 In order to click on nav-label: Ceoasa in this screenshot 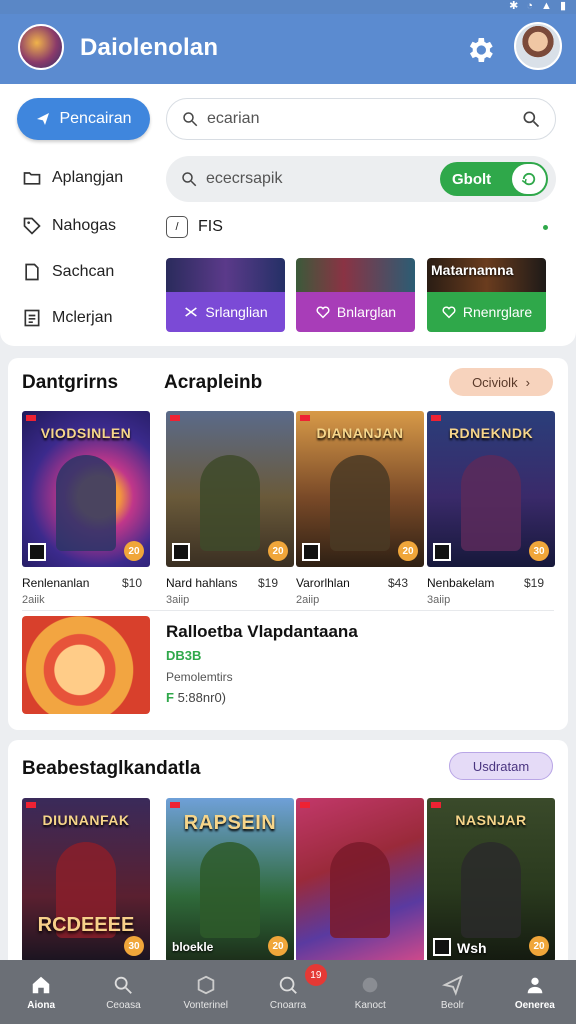, I will do `click(123, 1005)`.